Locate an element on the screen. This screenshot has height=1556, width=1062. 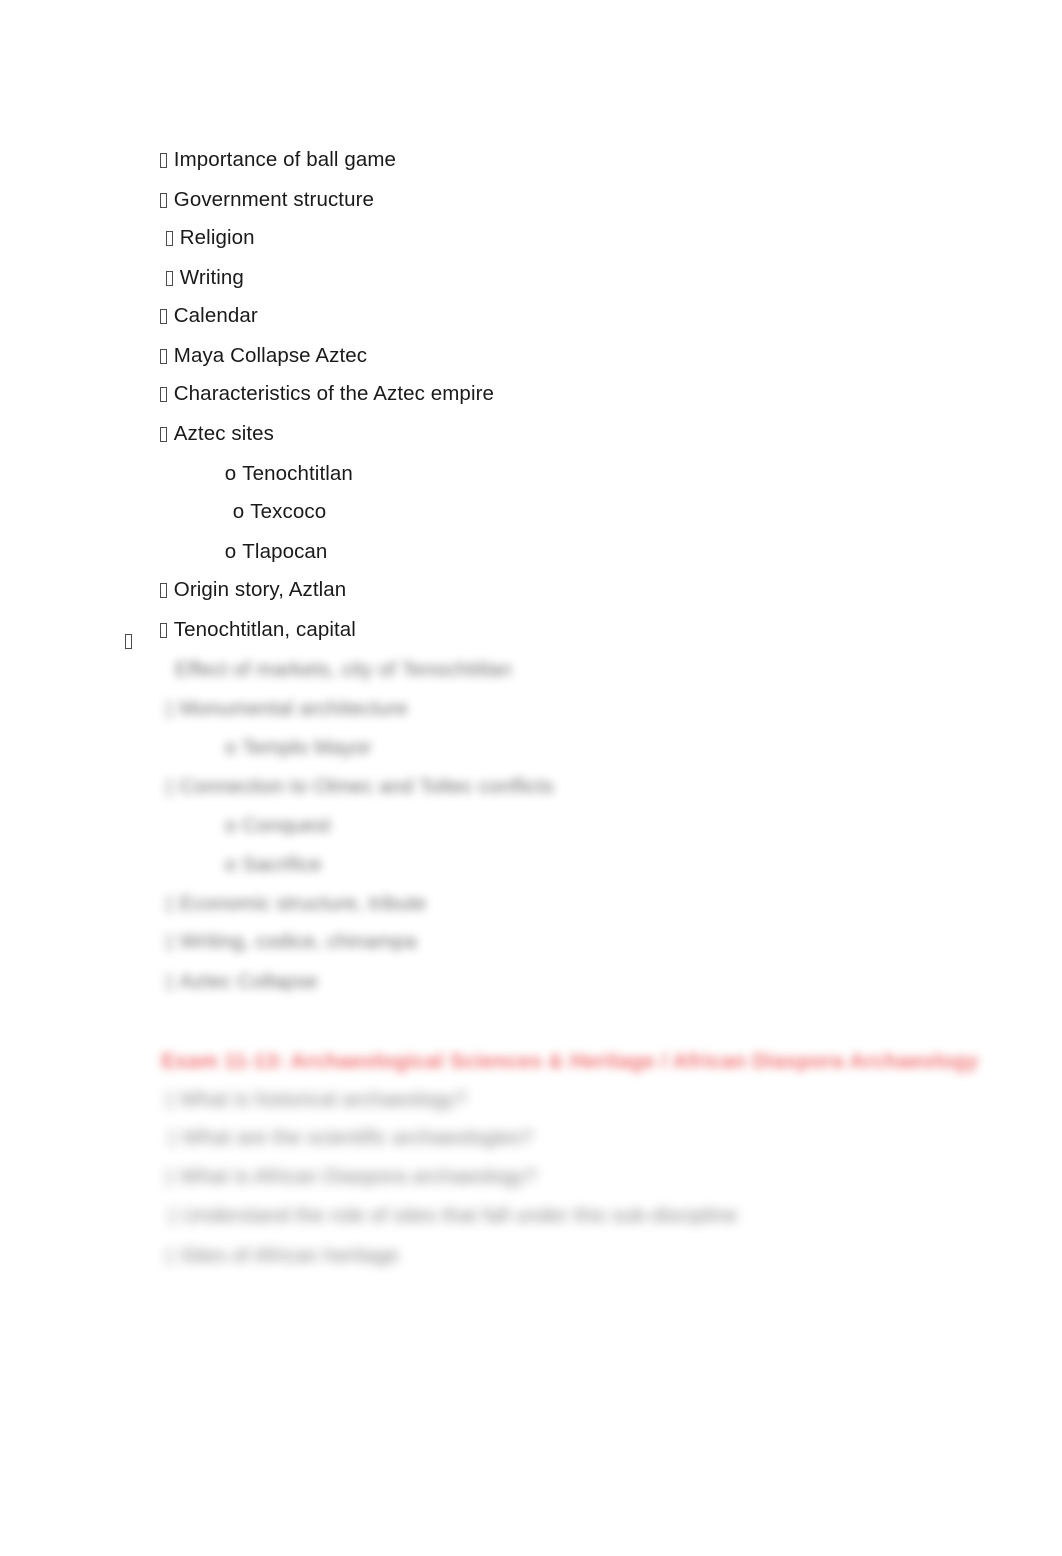
redacted-list-item: Aztec Collapse is located at coordinates (224, 982).